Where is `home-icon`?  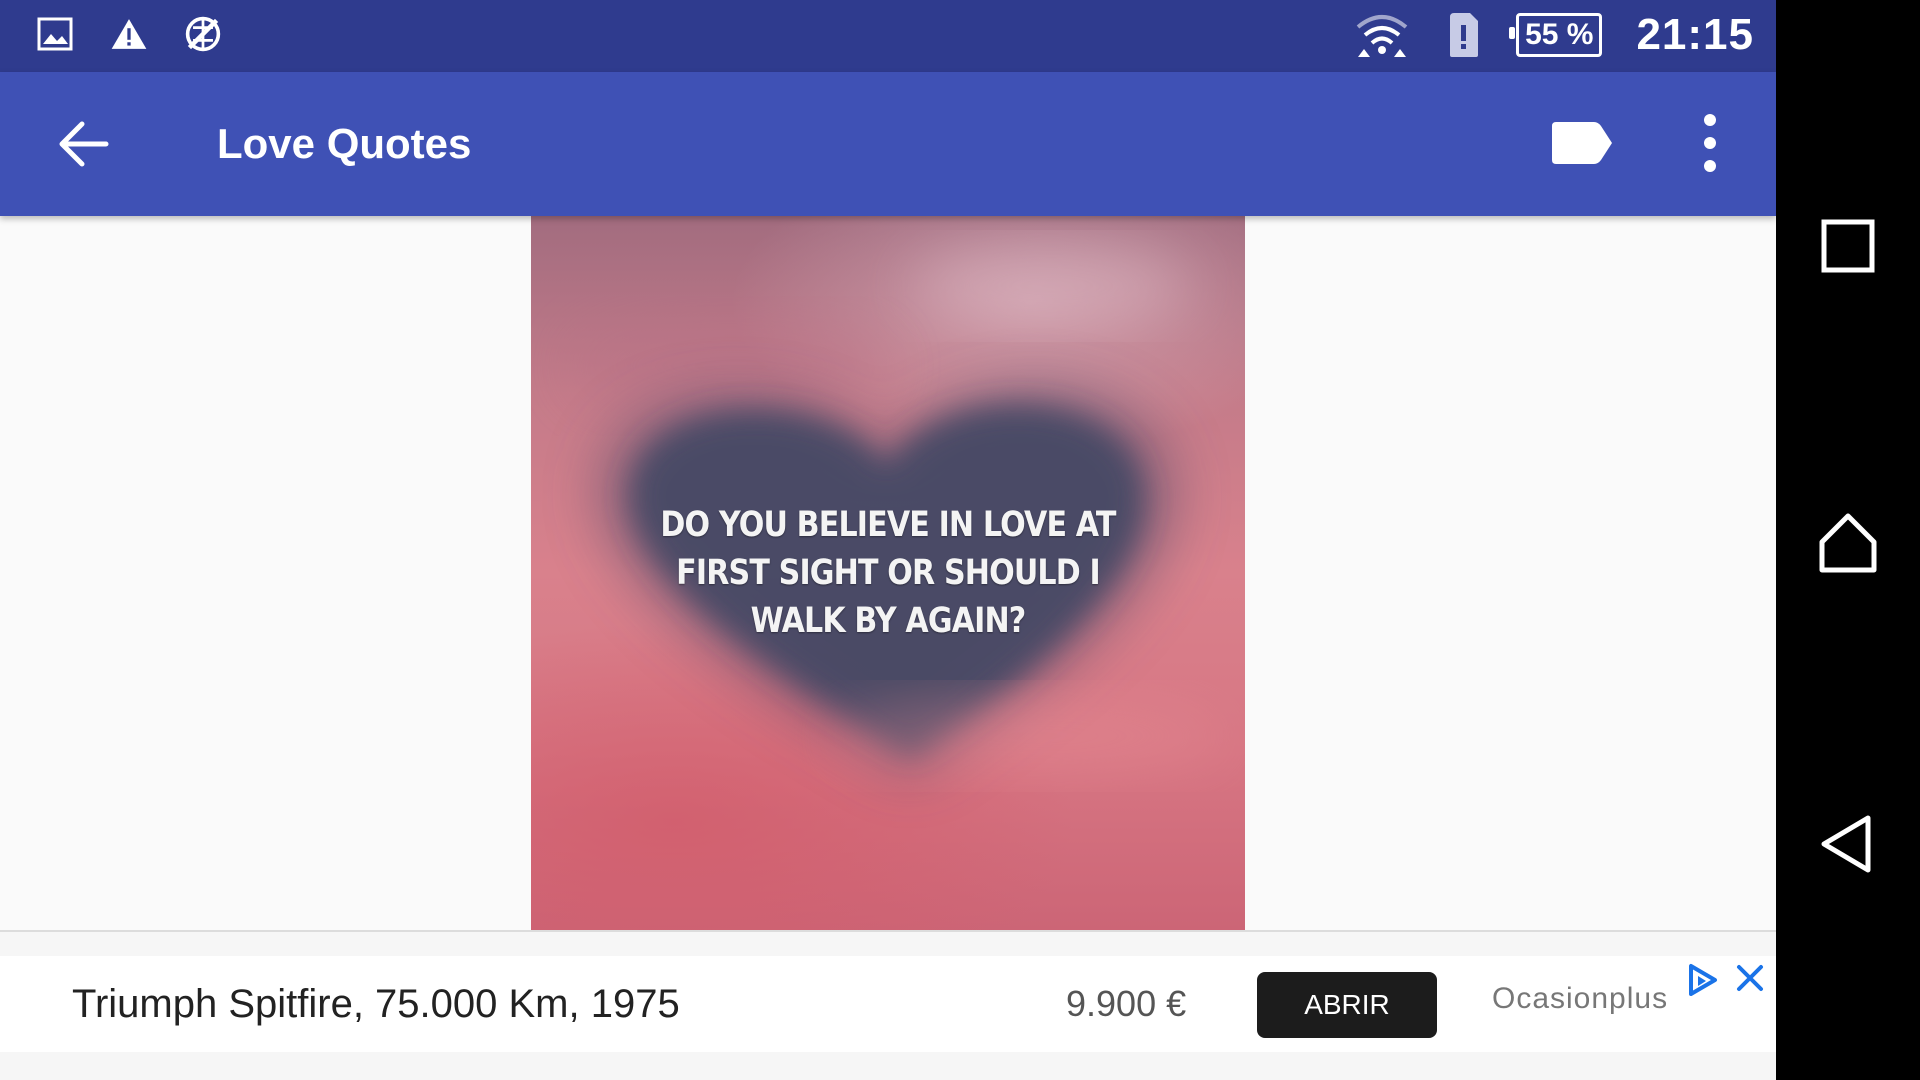 home-icon is located at coordinates (1848, 543).